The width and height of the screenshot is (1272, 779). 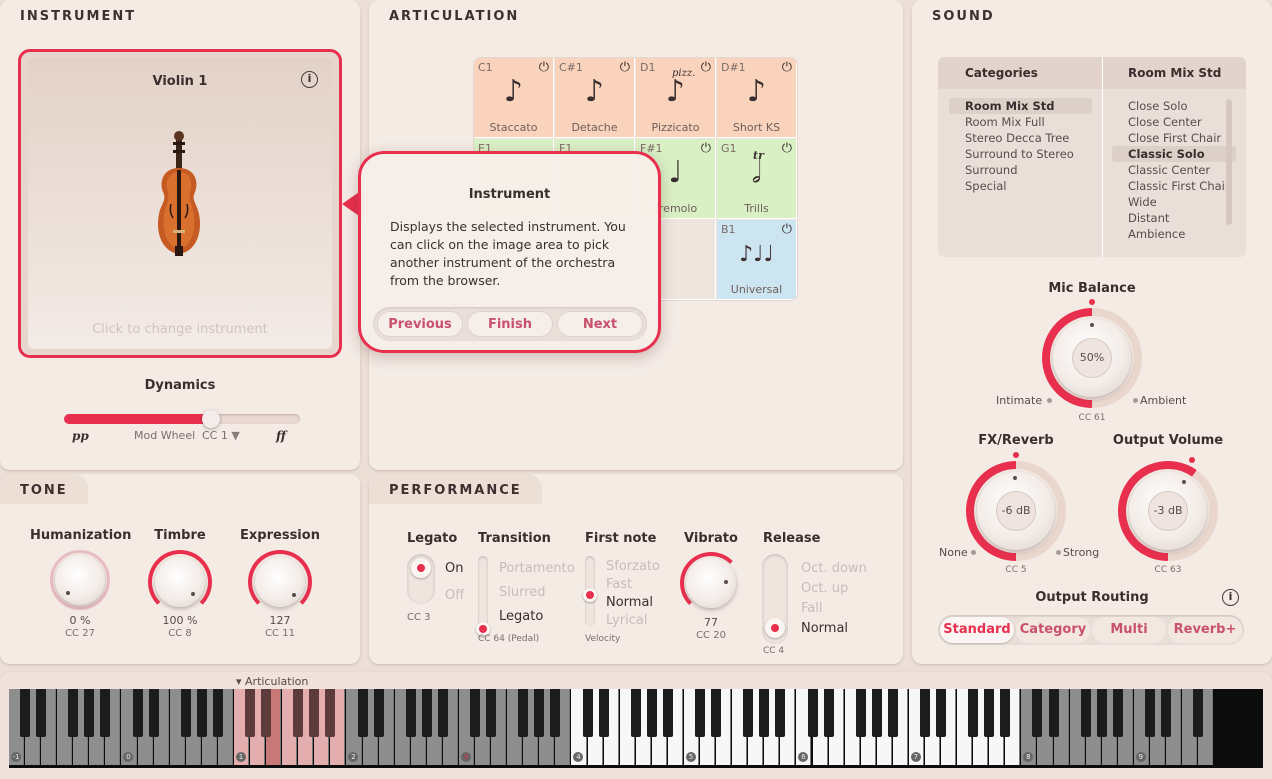 I want to click on articulation-trills: G1 ⏻ tr 𝅗𝅥 Trills, so click(x=757, y=179).